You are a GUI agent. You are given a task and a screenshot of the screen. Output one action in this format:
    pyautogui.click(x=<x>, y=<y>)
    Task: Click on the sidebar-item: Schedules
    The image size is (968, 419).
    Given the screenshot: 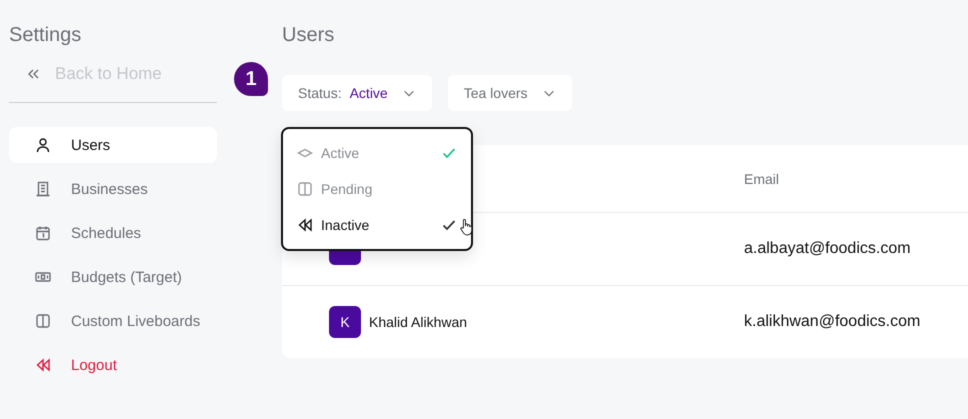 What is the action you would take?
    pyautogui.click(x=113, y=233)
    